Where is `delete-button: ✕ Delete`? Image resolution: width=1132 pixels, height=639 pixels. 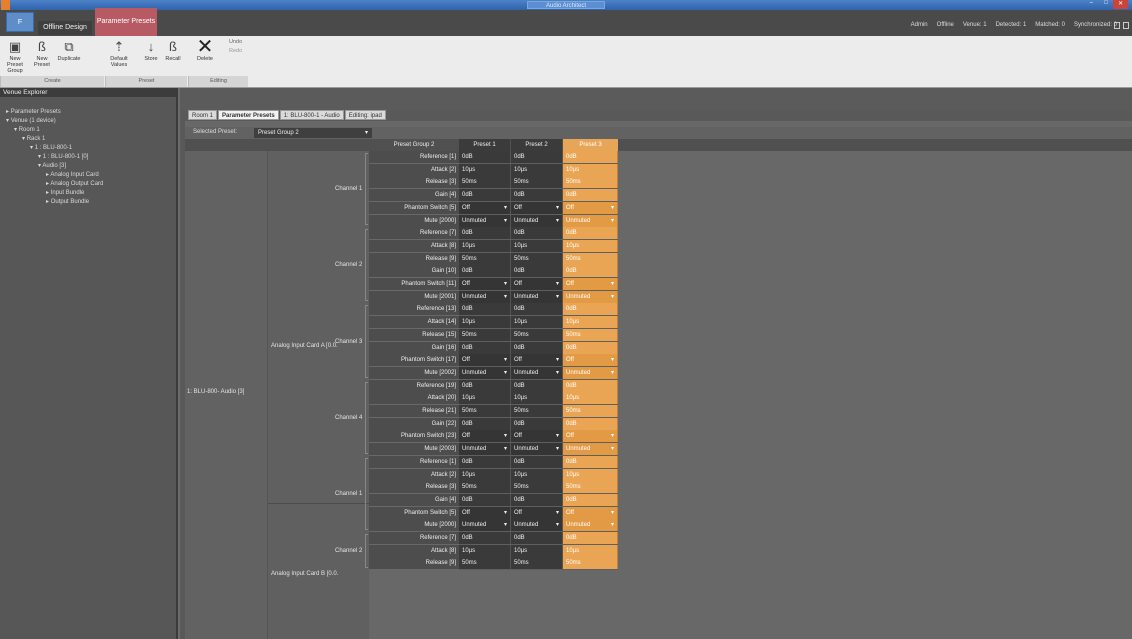 delete-button: ✕ Delete is located at coordinates (205, 54).